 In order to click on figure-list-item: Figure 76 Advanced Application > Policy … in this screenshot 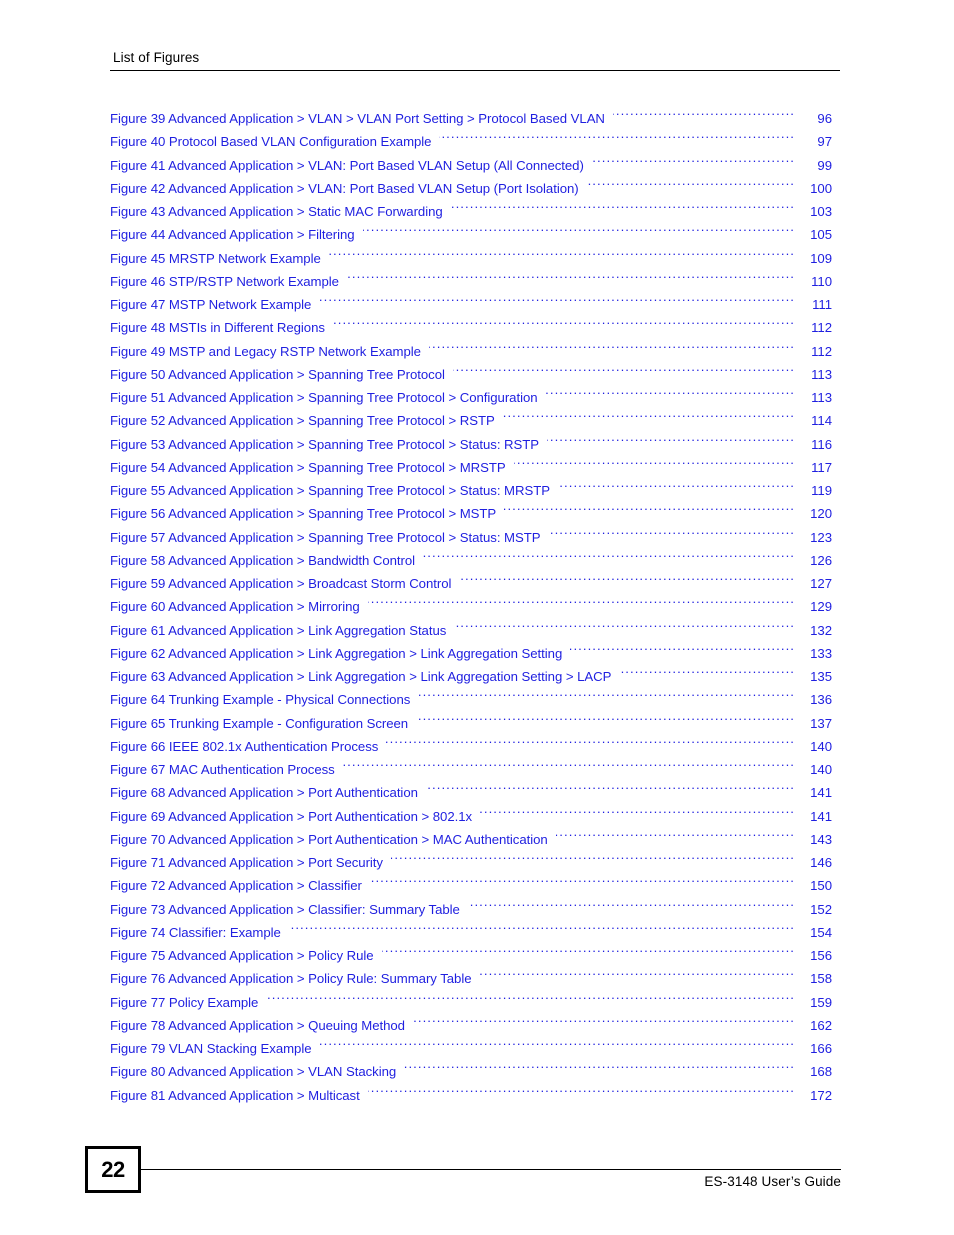, I will do `click(471, 978)`.